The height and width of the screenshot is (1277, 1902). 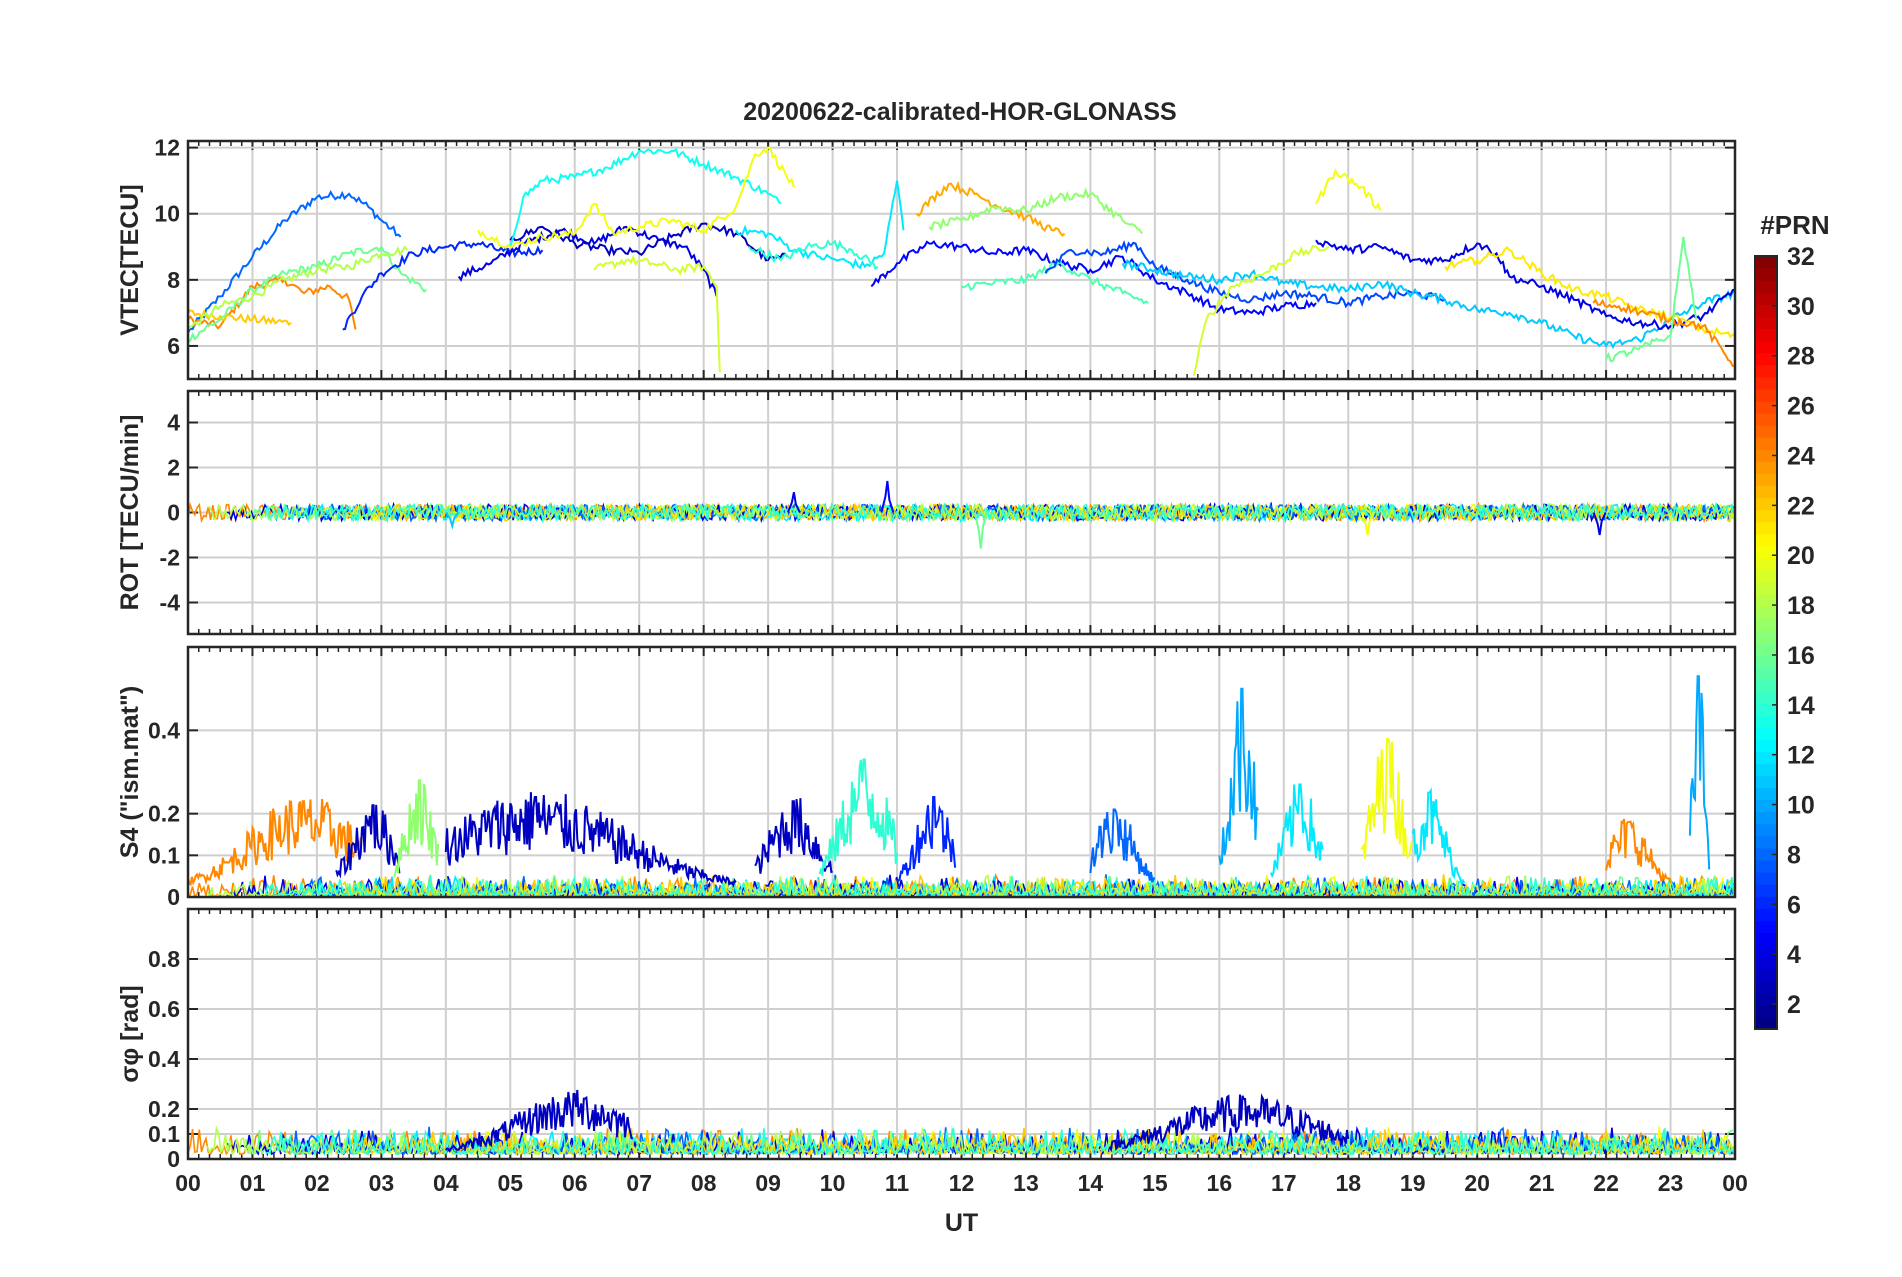 What do you see at coordinates (1220, 1183) in the screenshot?
I see `x-tick-label: 16` at bounding box center [1220, 1183].